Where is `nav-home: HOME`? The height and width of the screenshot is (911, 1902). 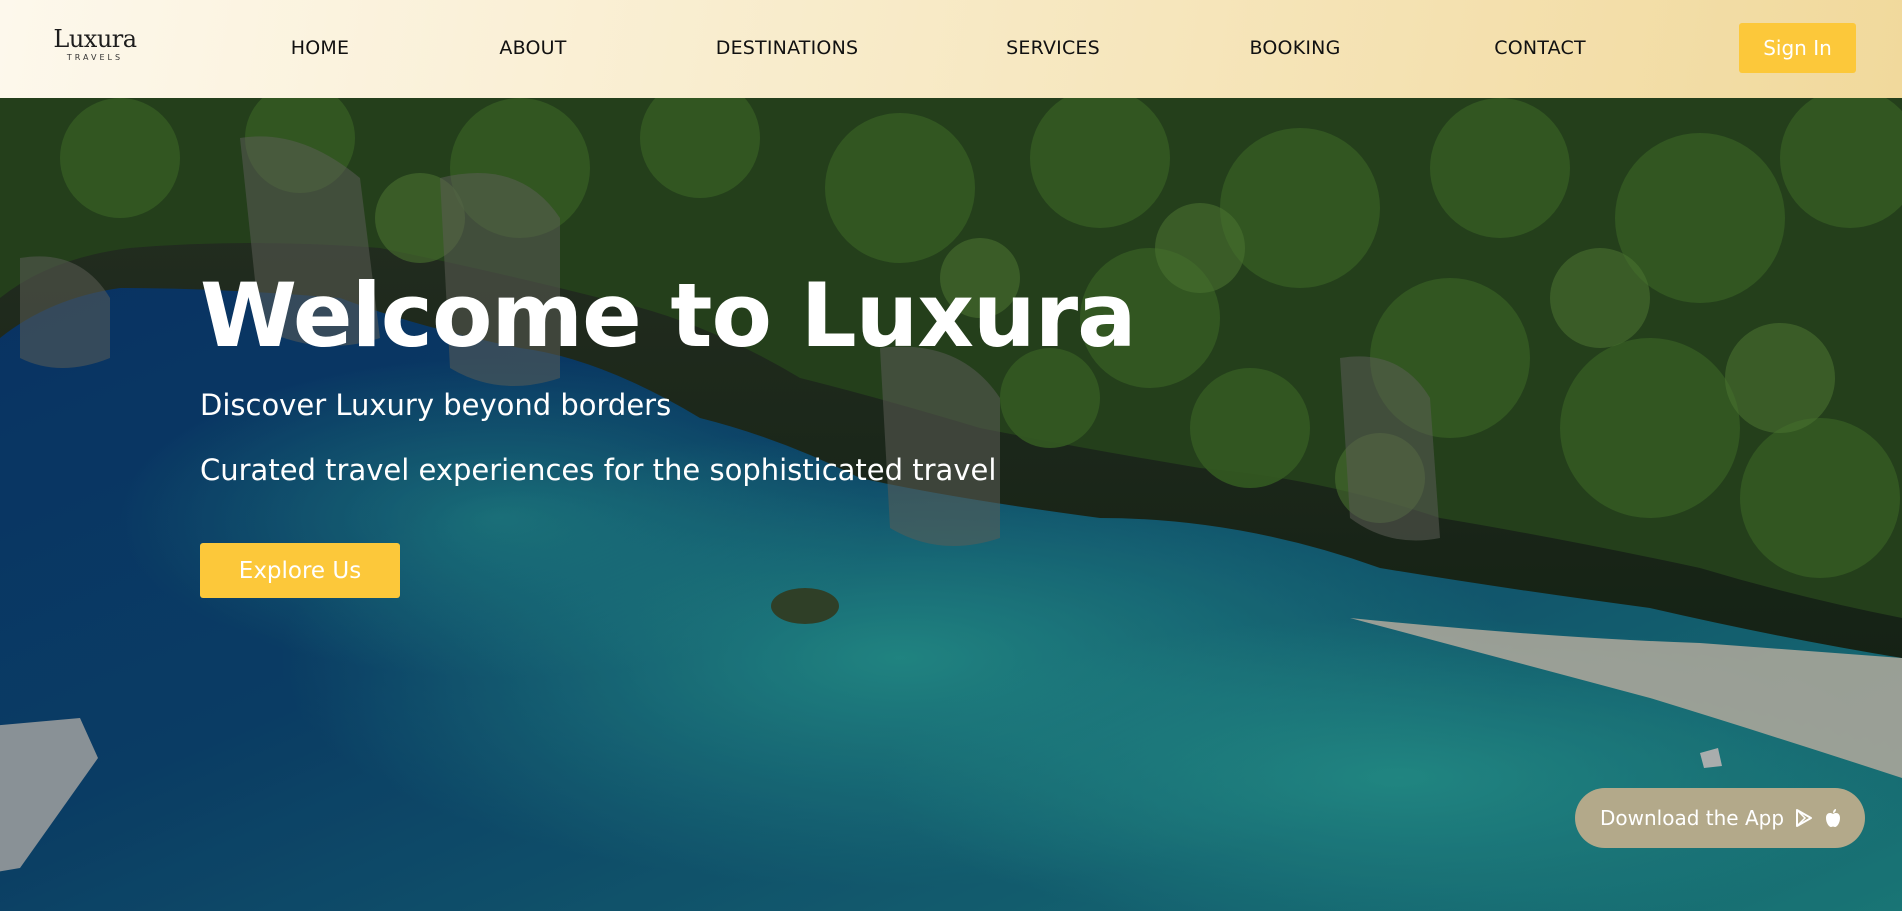
nav-home: HOME is located at coordinates (320, 48).